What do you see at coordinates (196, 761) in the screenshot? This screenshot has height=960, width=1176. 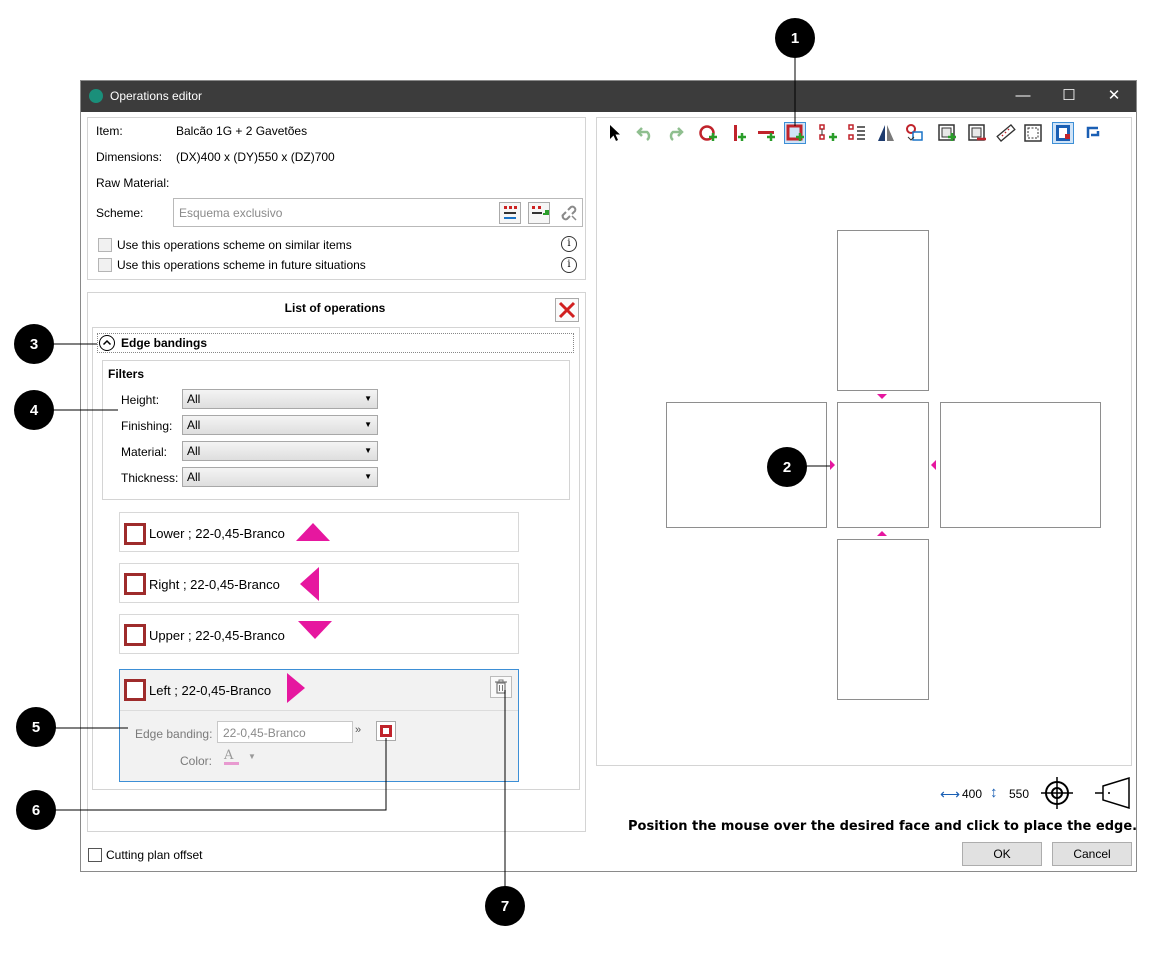 I see `color-label: Color:` at bounding box center [196, 761].